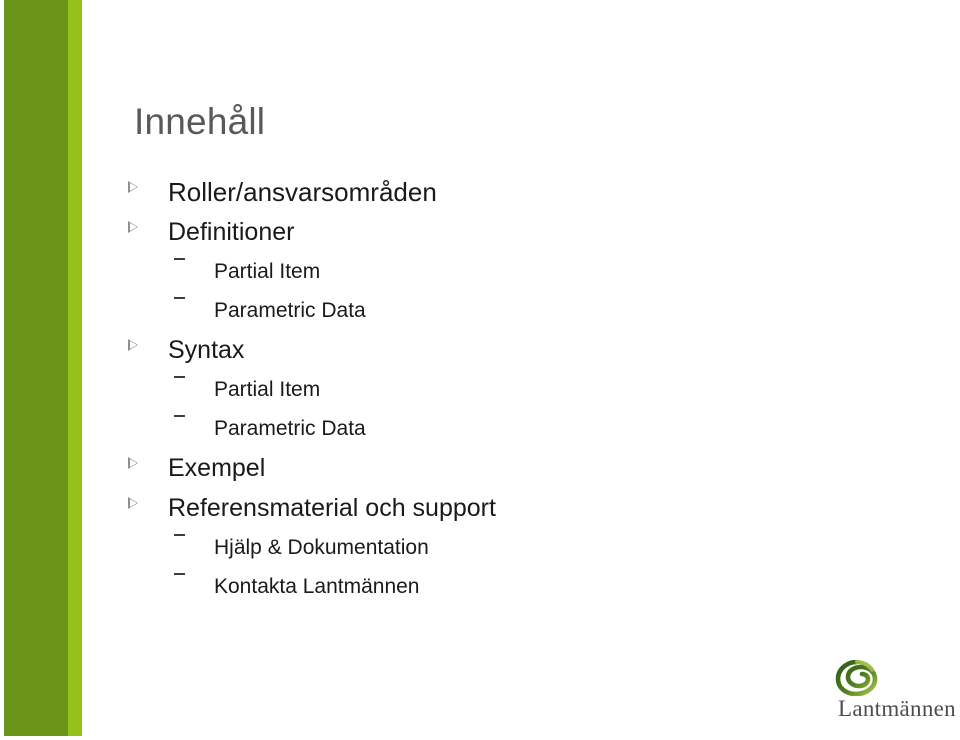 This screenshot has width=960, height=740. What do you see at coordinates (206, 350) in the screenshot?
I see `outline-item-label: Syntax` at bounding box center [206, 350].